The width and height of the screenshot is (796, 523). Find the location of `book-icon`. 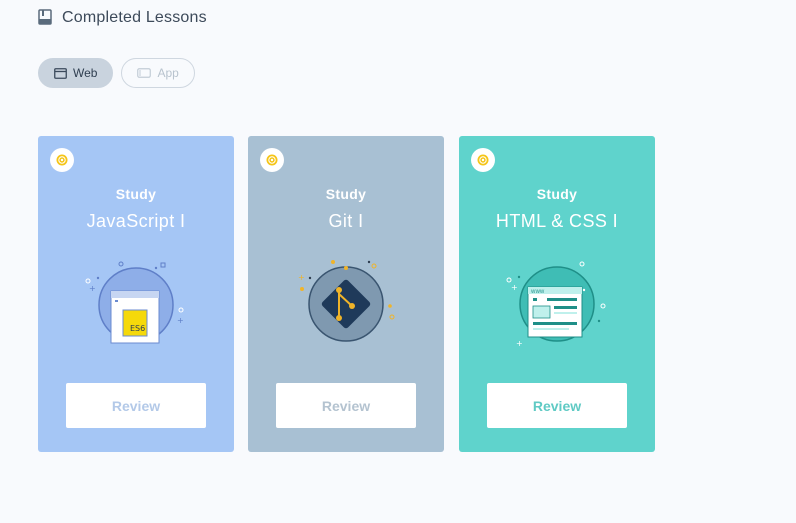

book-icon is located at coordinates (46, 18).